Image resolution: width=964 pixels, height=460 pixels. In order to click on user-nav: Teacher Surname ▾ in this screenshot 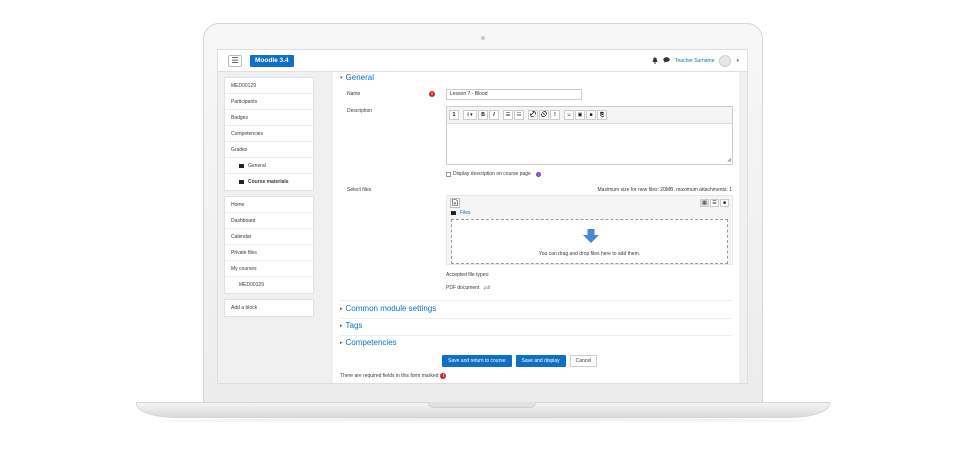, I will do `click(695, 61)`.